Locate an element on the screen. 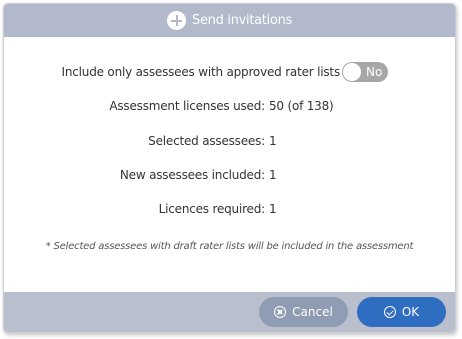  dialog-footer: Cancel OK is located at coordinates (229, 312).